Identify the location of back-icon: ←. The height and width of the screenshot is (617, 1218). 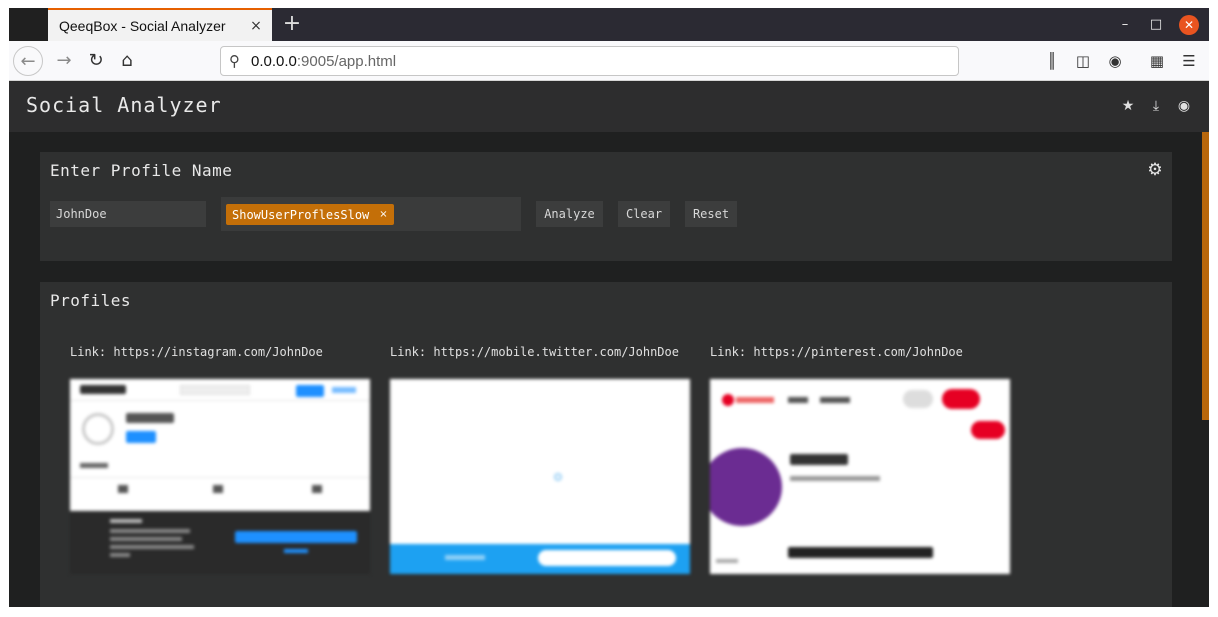
(28, 61).